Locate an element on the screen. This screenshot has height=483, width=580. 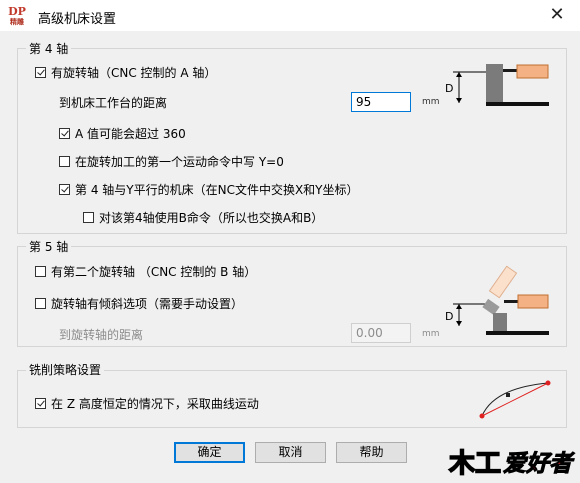
write-y0-checkbox: 在旋转加工的第一个运动命令中写 Y=0 is located at coordinates (171, 161).